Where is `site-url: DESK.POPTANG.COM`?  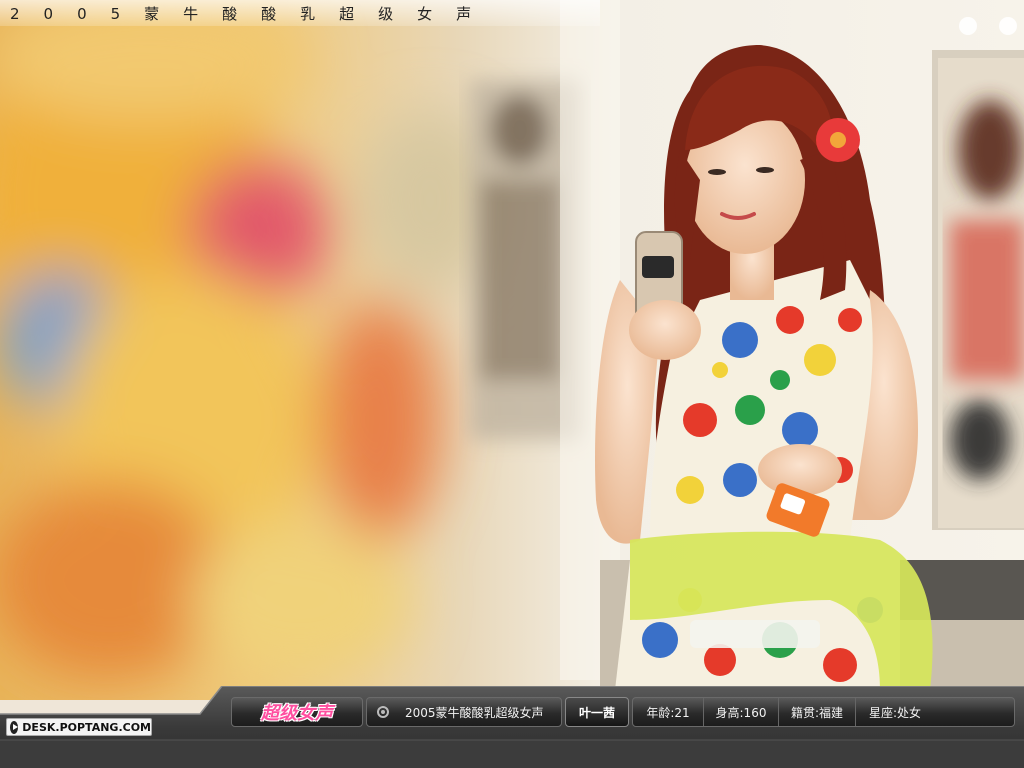
site-url: DESK.POPTANG.COM is located at coordinates (86, 727).